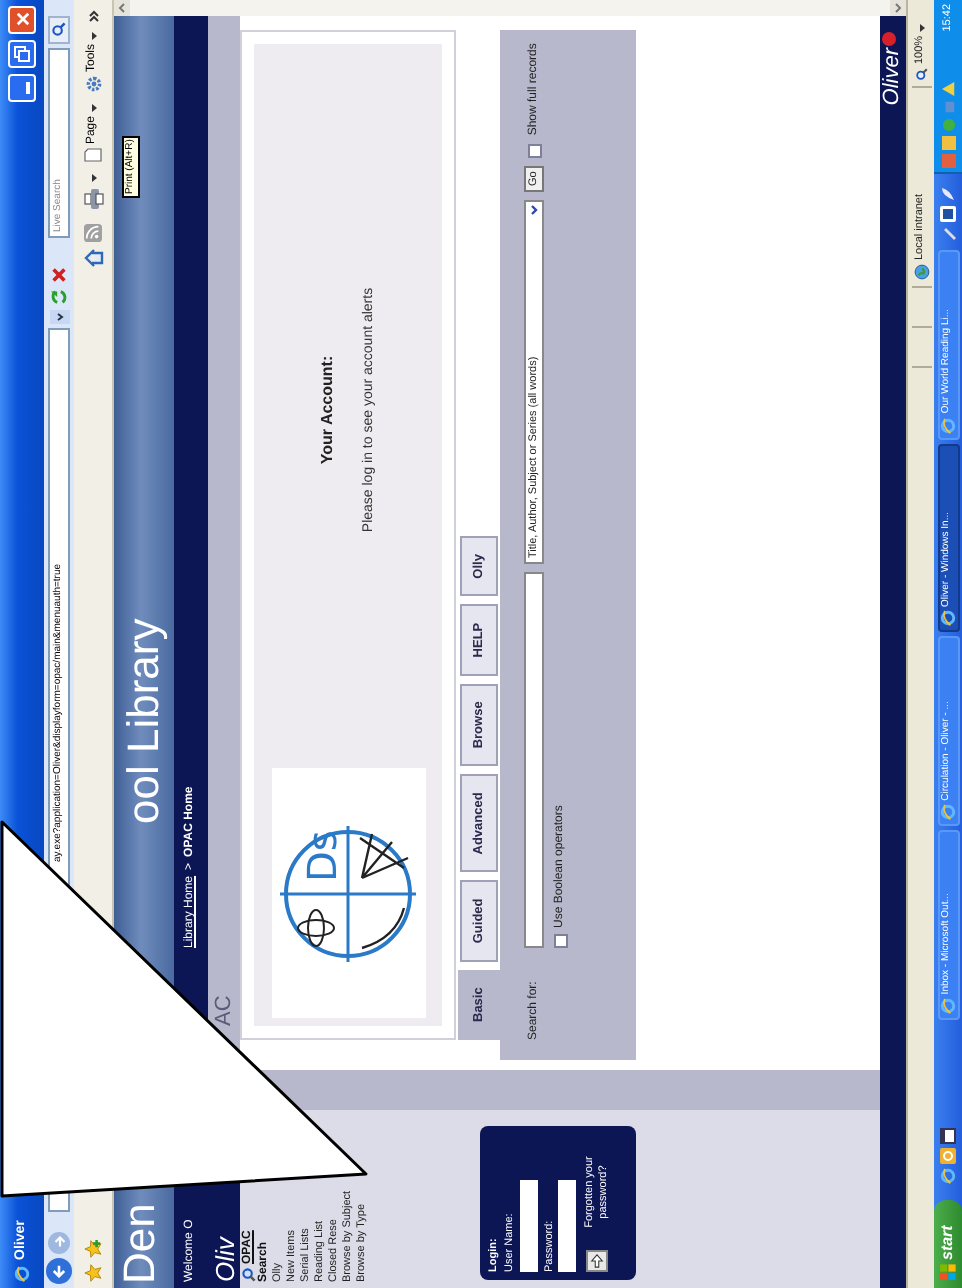 The image size is (962, 1288). I want to click on desktop-icon, so click(948, 1136).